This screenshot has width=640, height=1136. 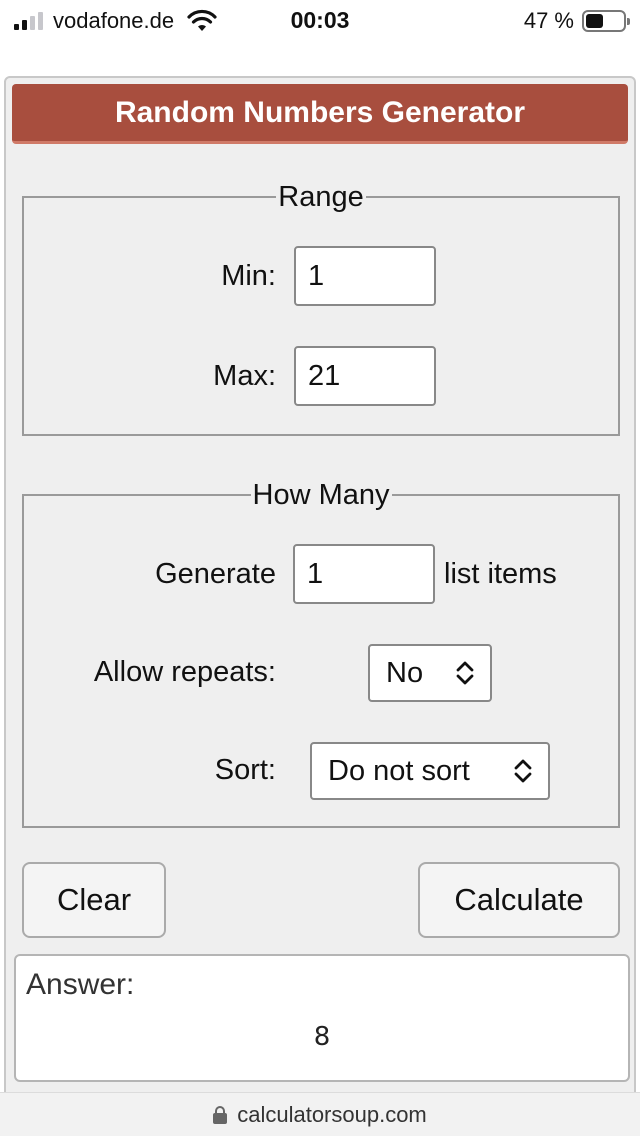 What do you see at coordinates (244, 376) in the screenshot?
I see `max-label: Max:` at bounding box center [244, 376].